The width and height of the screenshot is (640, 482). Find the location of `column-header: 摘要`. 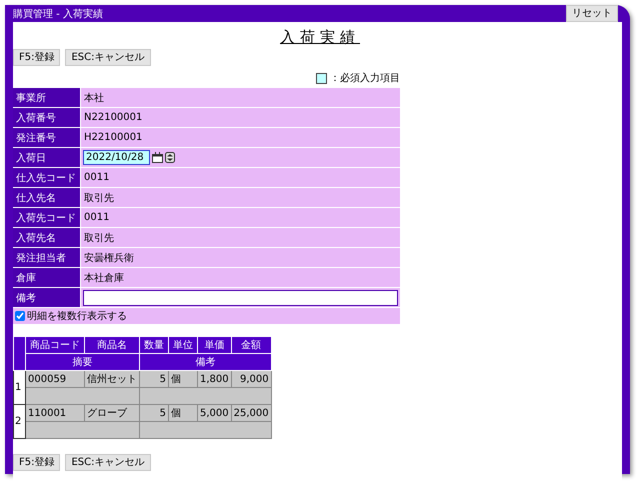

column-header: 摘要 is located at coordinates (83, 362).